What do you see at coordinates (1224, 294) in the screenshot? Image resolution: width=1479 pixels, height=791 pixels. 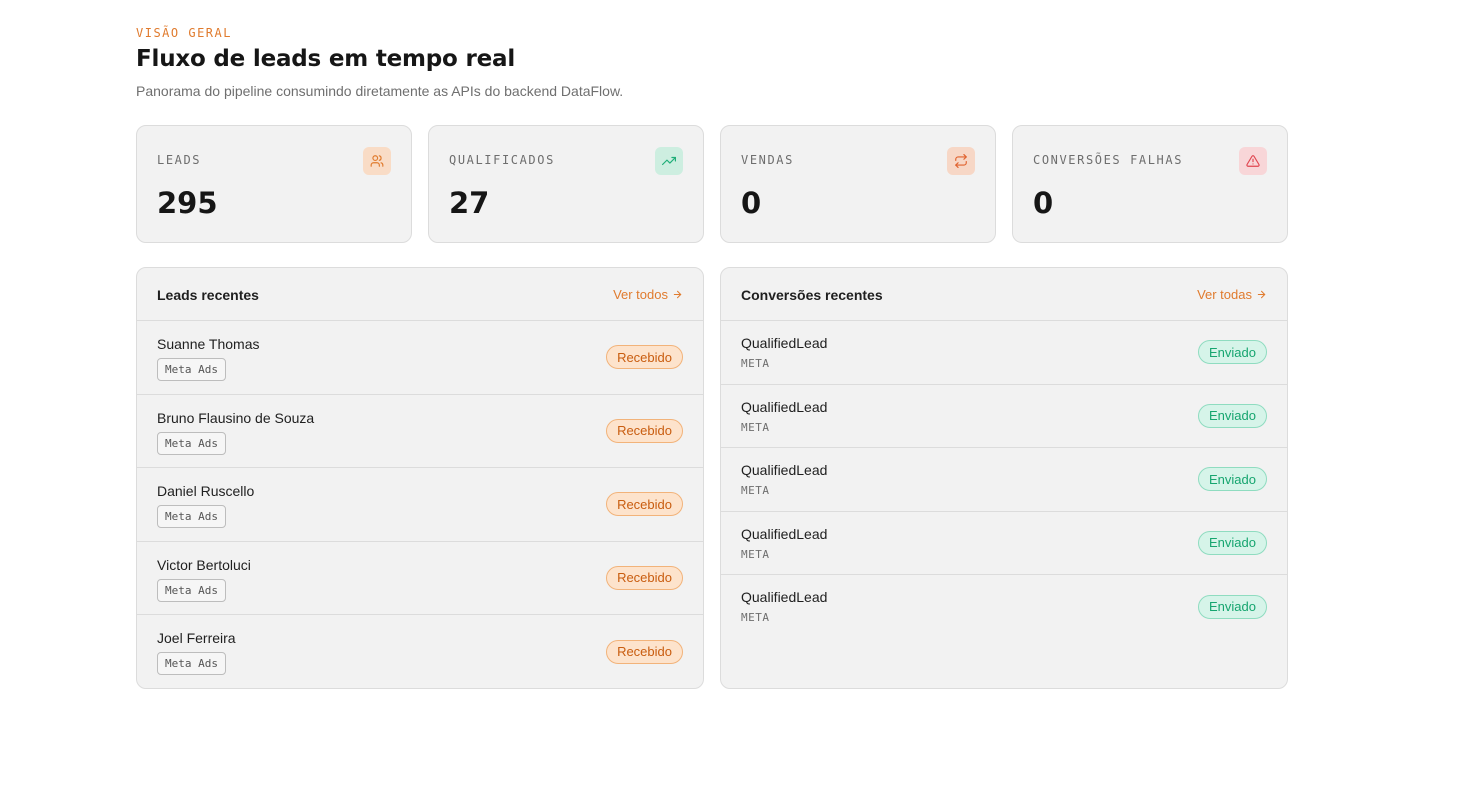 I see `link-label: Ver todas` at bounding box center [1224, 294].